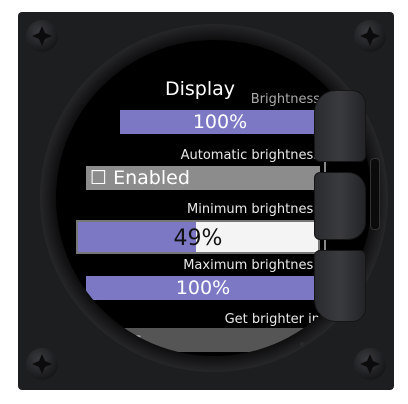 This screenshot has height=404, width=408. Describe the element at coordinates (42, 36) in the screenshot. I see `screw-top-left-icon` at that location.